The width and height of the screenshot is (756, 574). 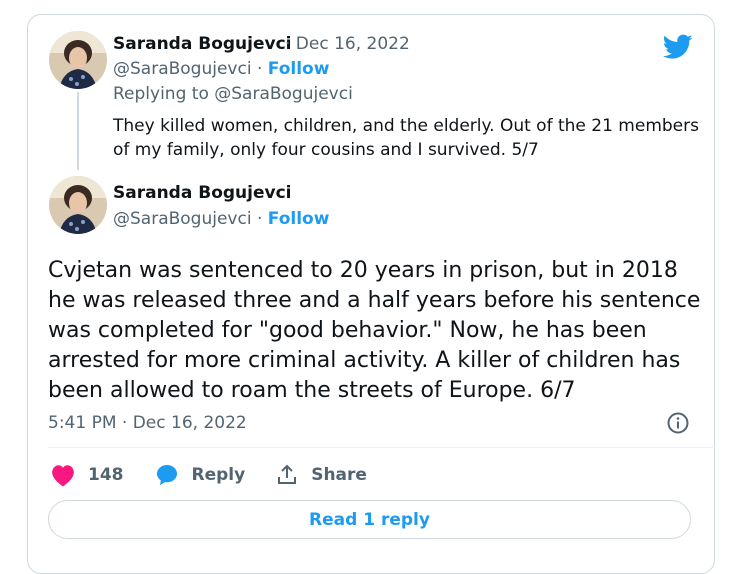 What do you see at coordinates (147, 423) in the screenshot?
I see `tweet-timestamp: 5:41 PM · Dec 16, 2022` at bounding box center [147, 423].